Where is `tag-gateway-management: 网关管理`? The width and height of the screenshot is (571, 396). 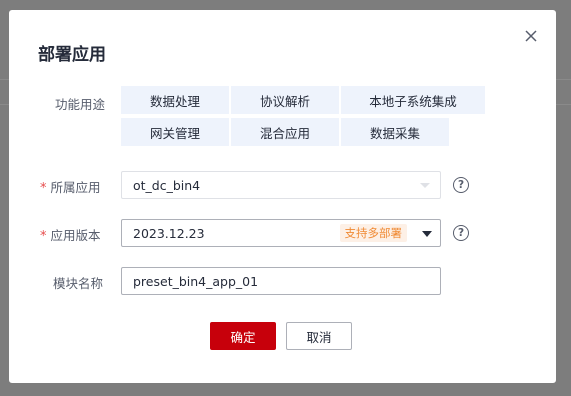
tag-gateway-management: 网关管理 is located at coordinates (175, 132).